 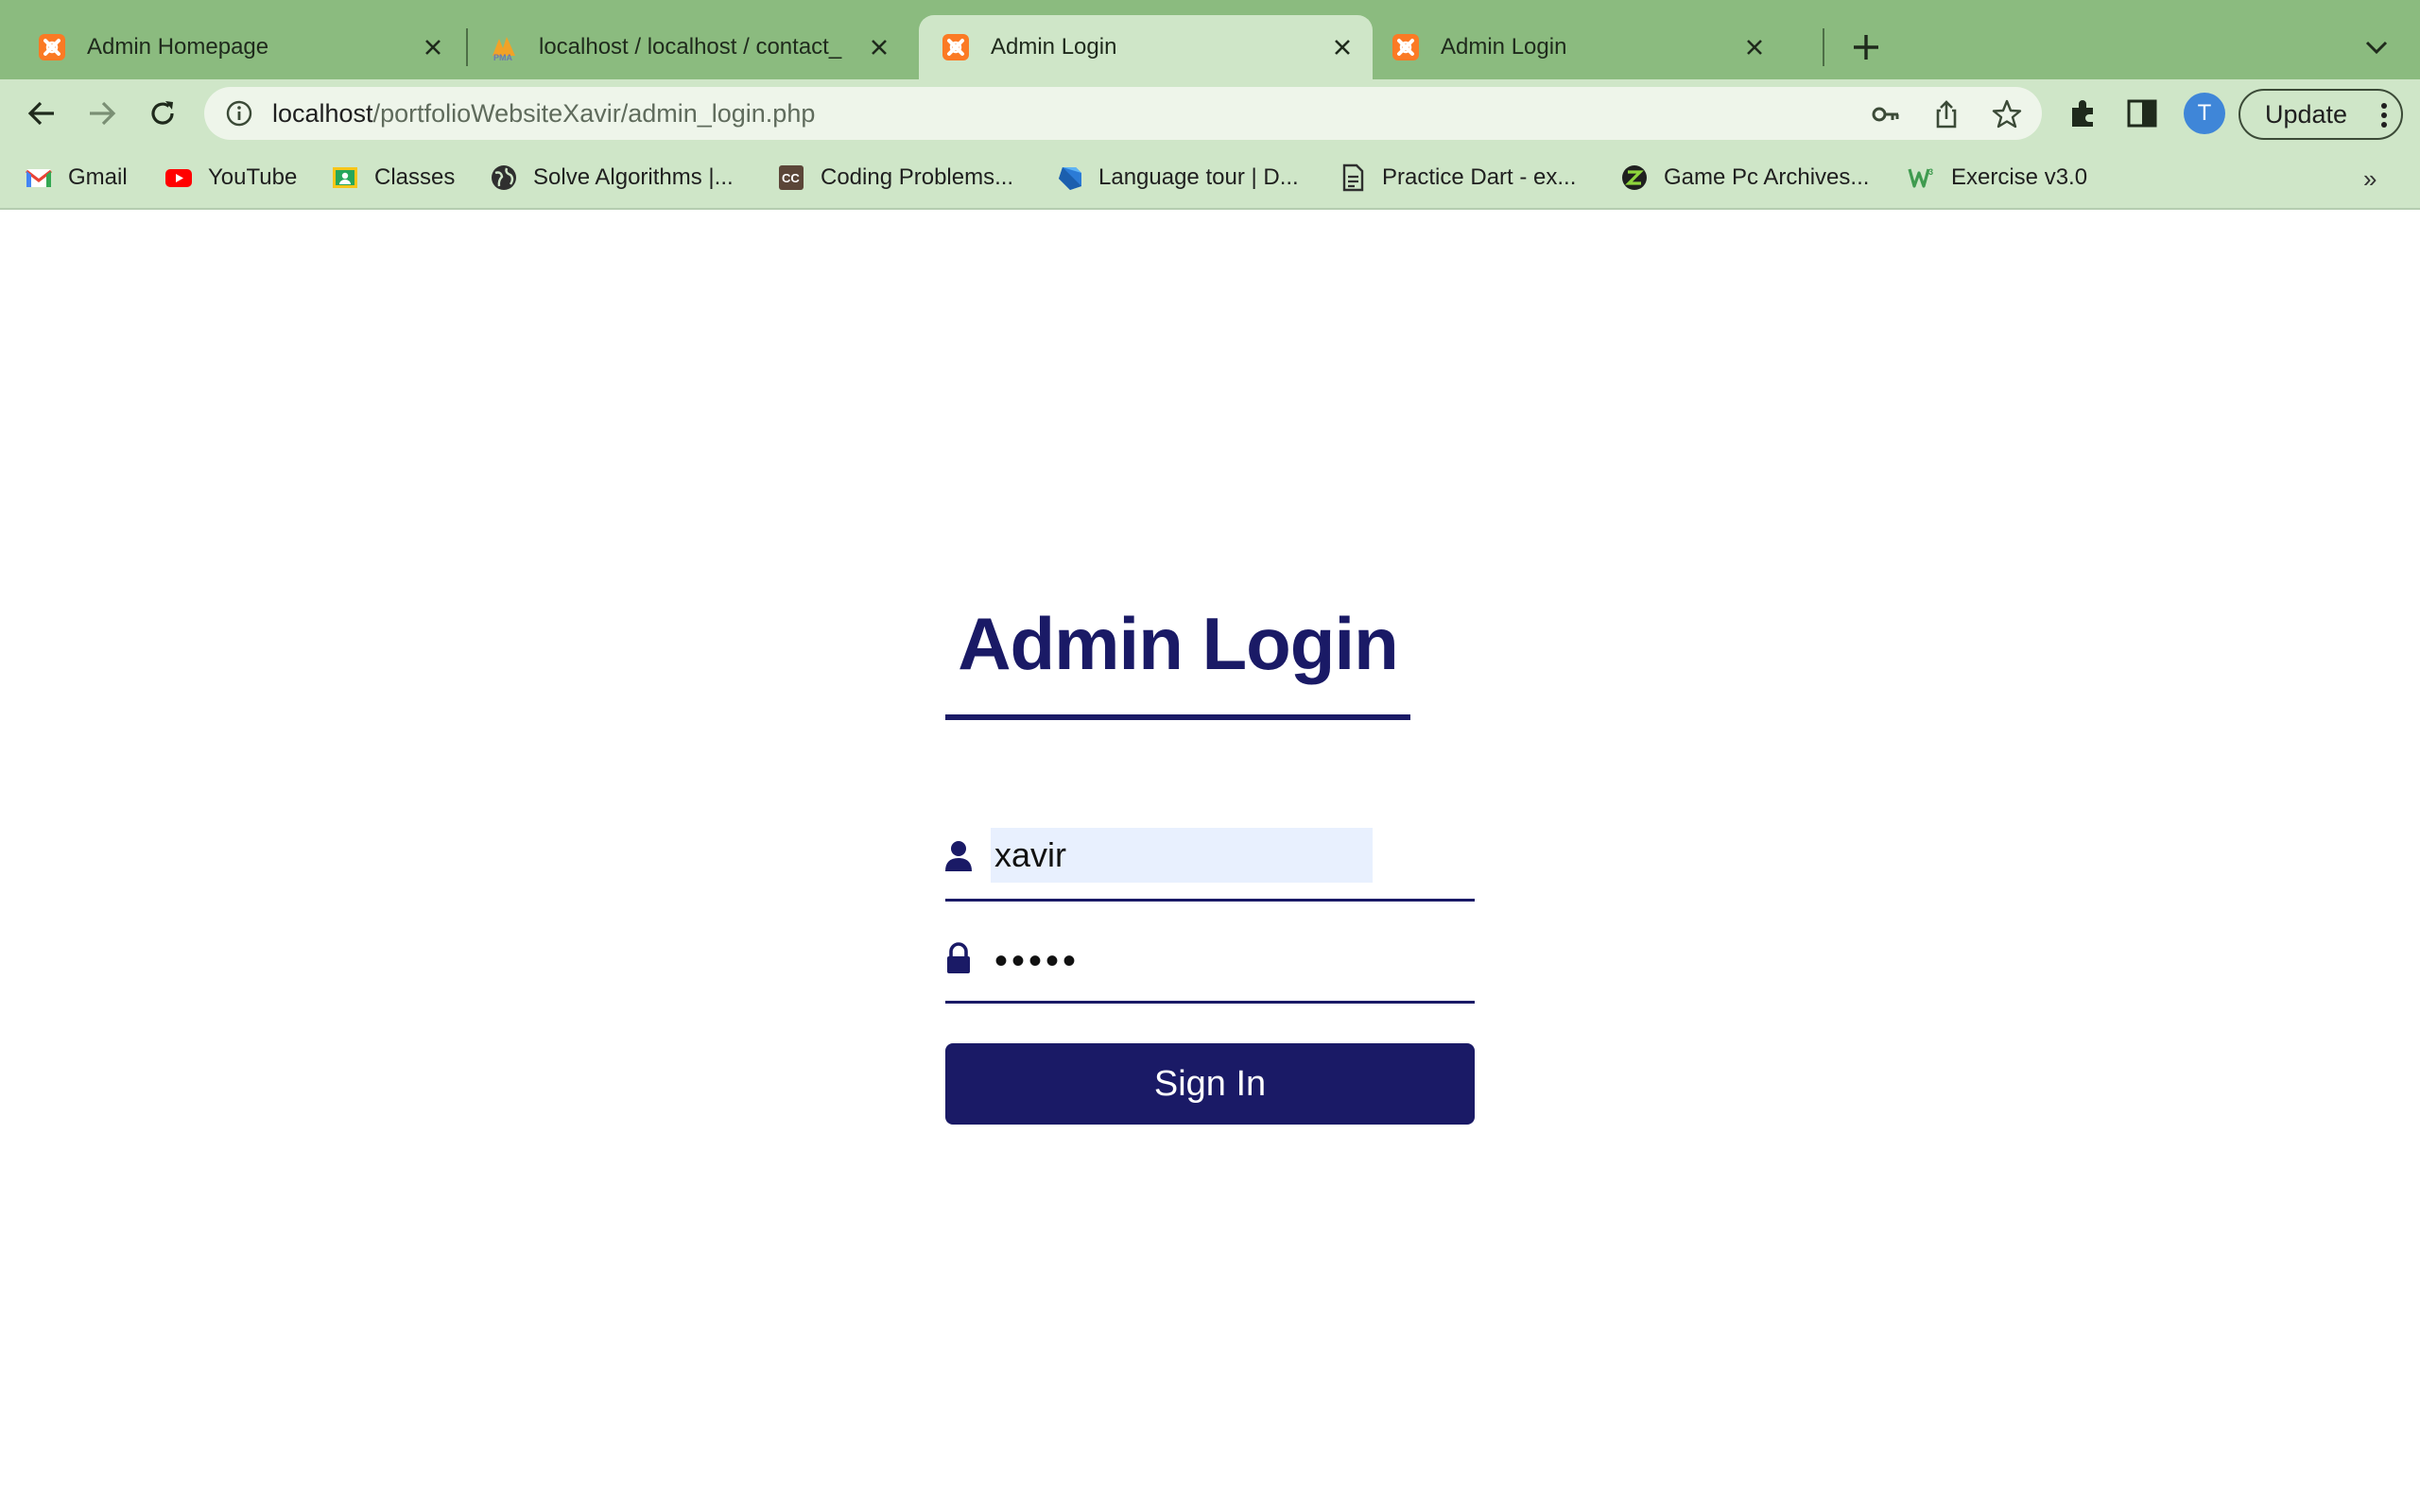 What do you see at coordinates (690, 47) in the screenshot?
I see `tab-title: localhost / localhost / contact_` at bounding box center [690, 47].